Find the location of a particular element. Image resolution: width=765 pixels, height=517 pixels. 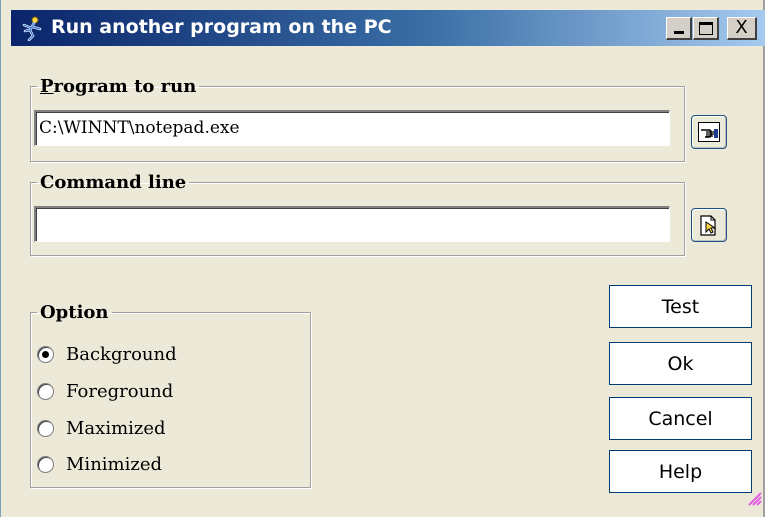

command-line-input is located at coordinates (352, 224).